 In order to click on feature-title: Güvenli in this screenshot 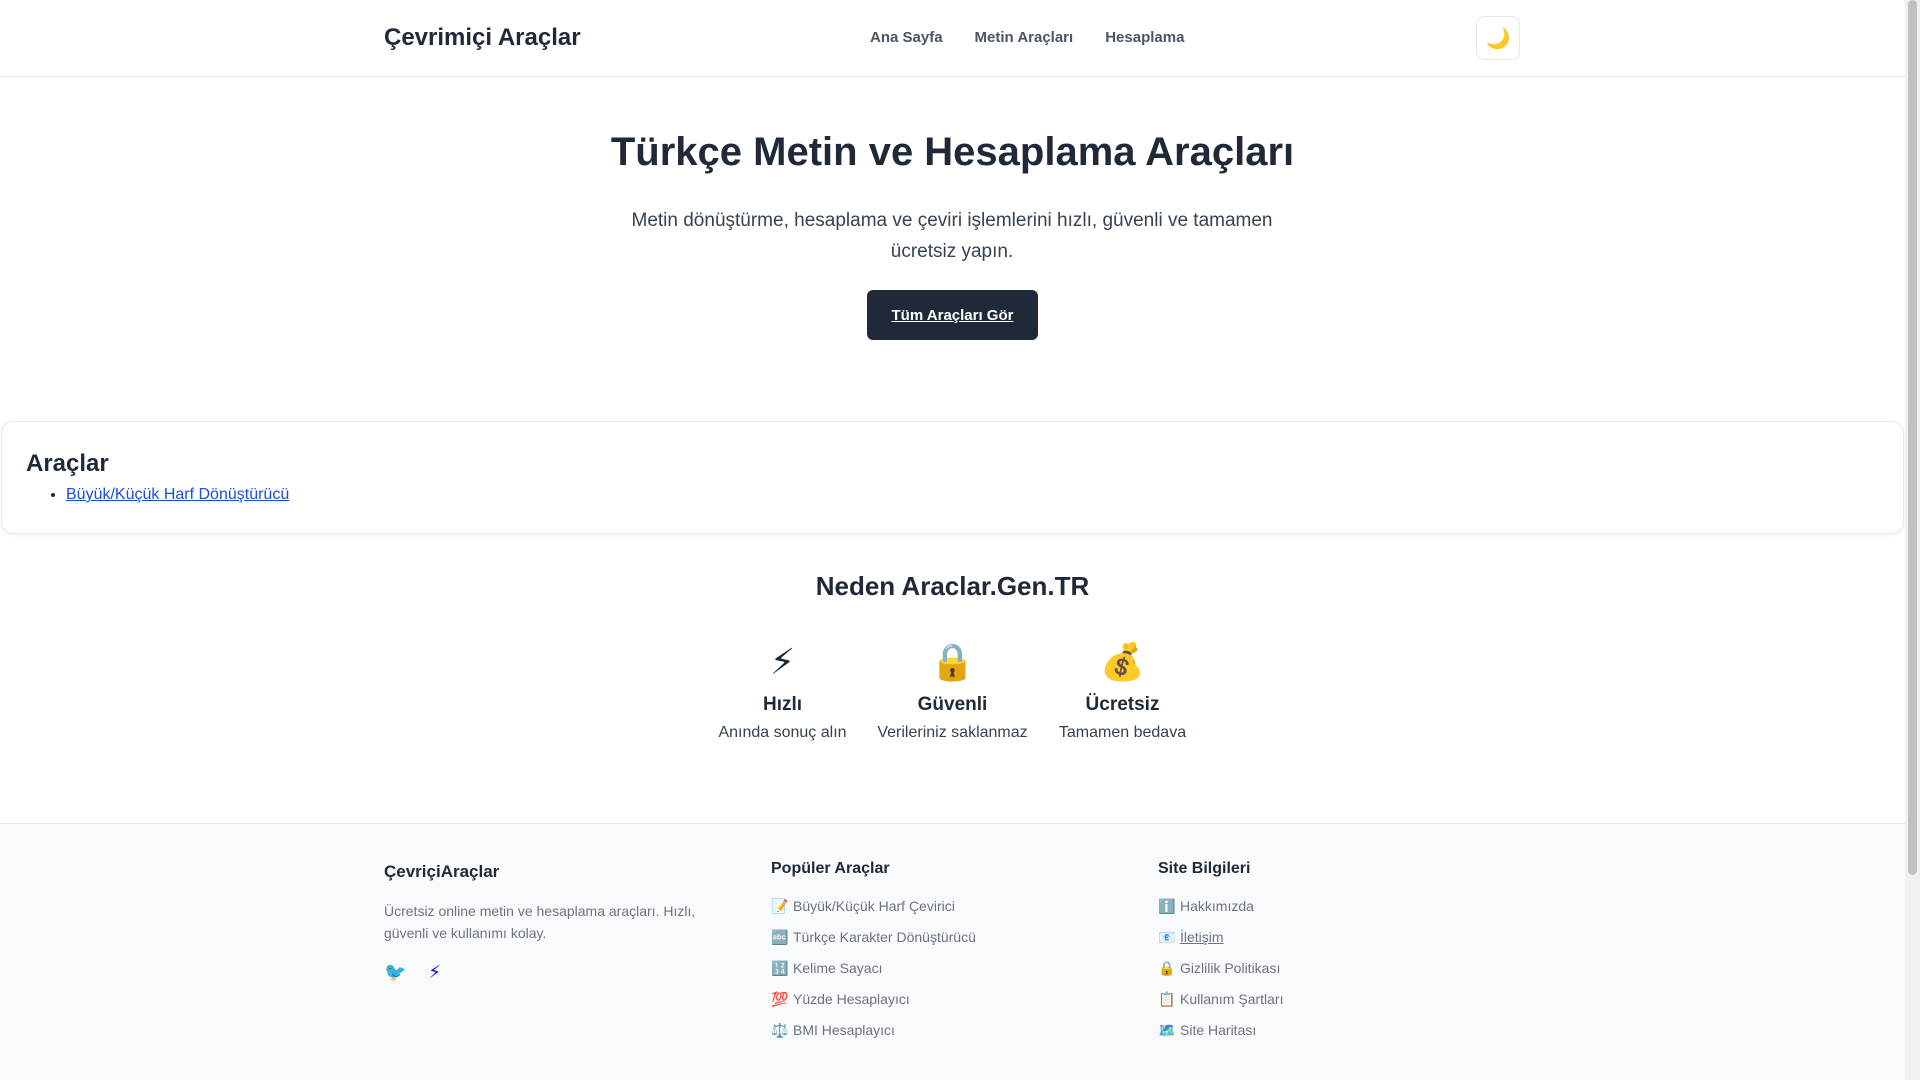, I will do `click(952, 704)`.